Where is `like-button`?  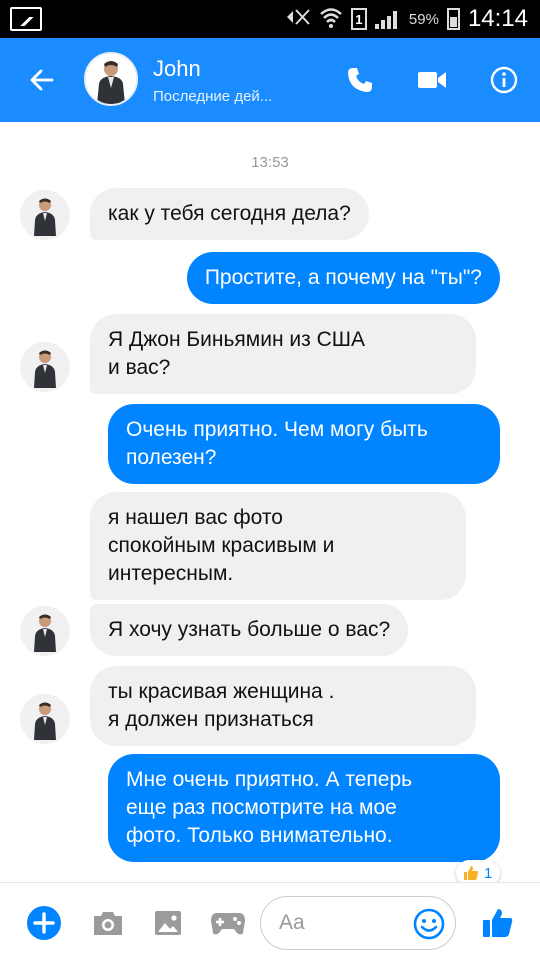
like-button is located at coordinates (498, 923).